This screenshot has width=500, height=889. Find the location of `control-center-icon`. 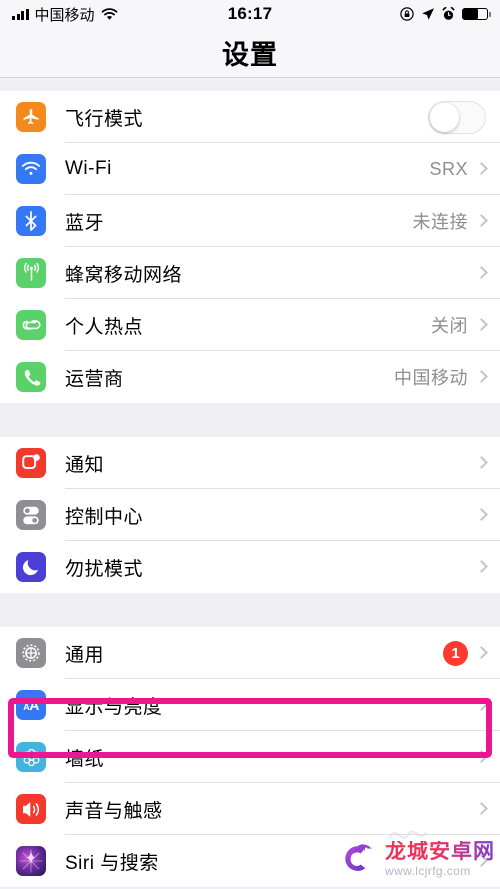

control-center-icon is located at coordinates (31, 515).